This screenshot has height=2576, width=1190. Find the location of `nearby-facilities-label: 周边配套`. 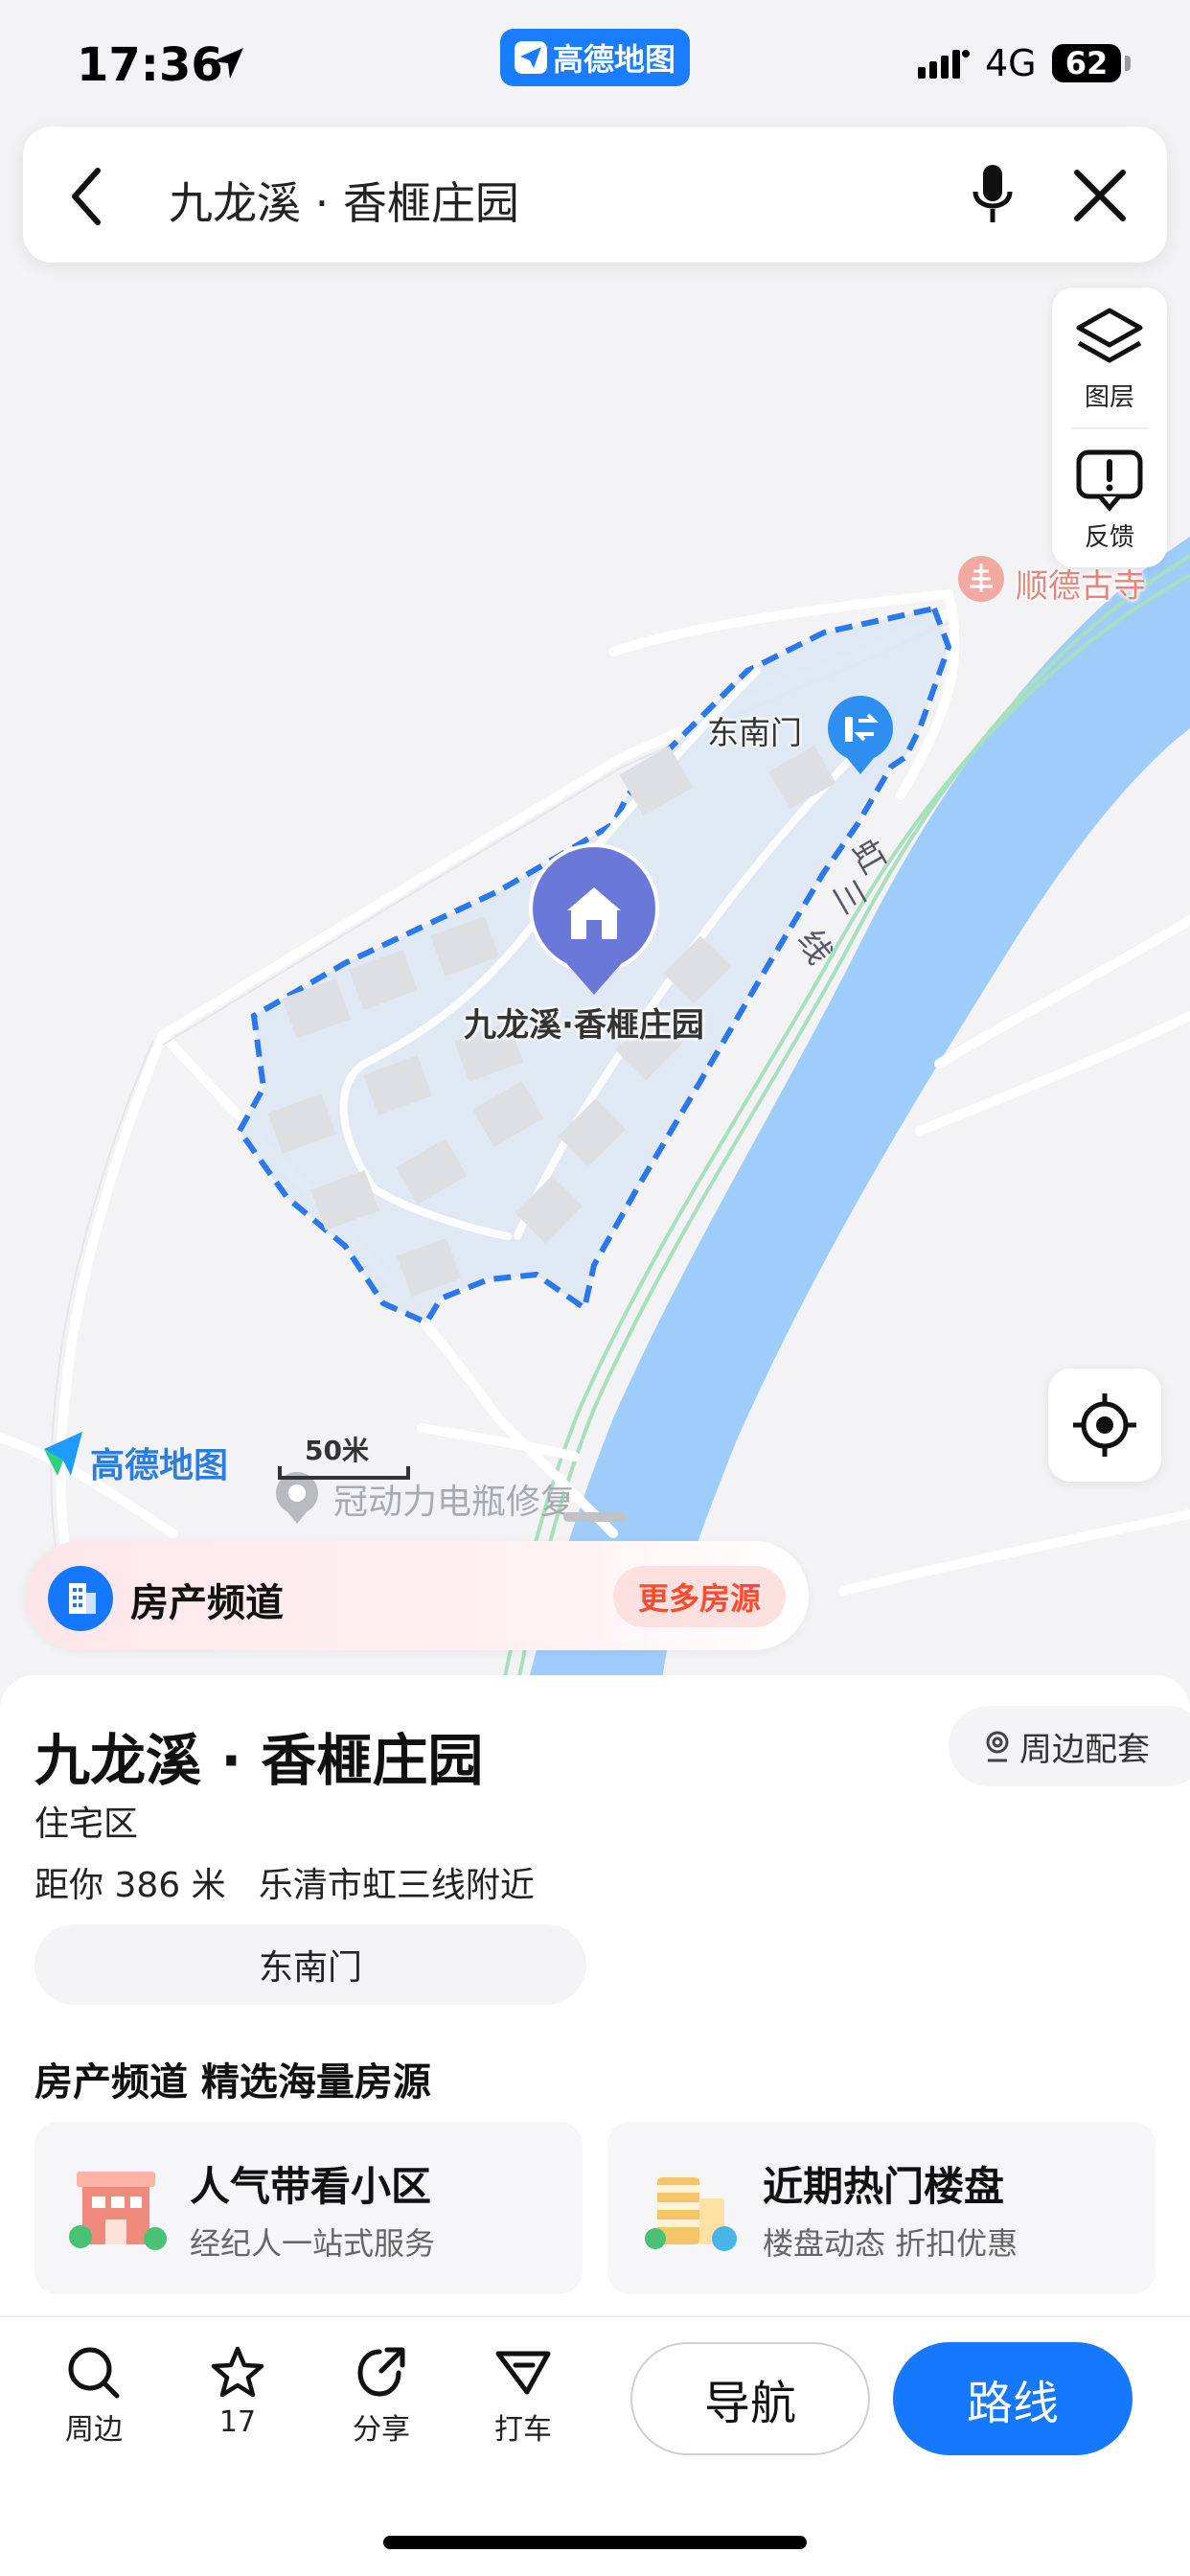

nearby-facilities-label: 周边配套 is located at coordinates (1084, 1749).